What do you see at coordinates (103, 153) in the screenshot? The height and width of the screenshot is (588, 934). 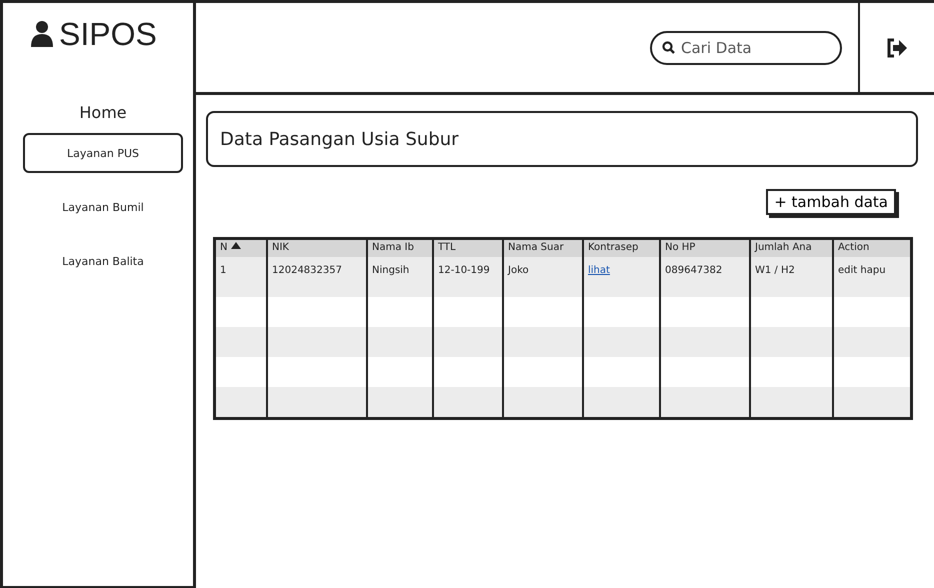 I see `sidebar-item: Layanan PUS` at bounding box center [103, 153].